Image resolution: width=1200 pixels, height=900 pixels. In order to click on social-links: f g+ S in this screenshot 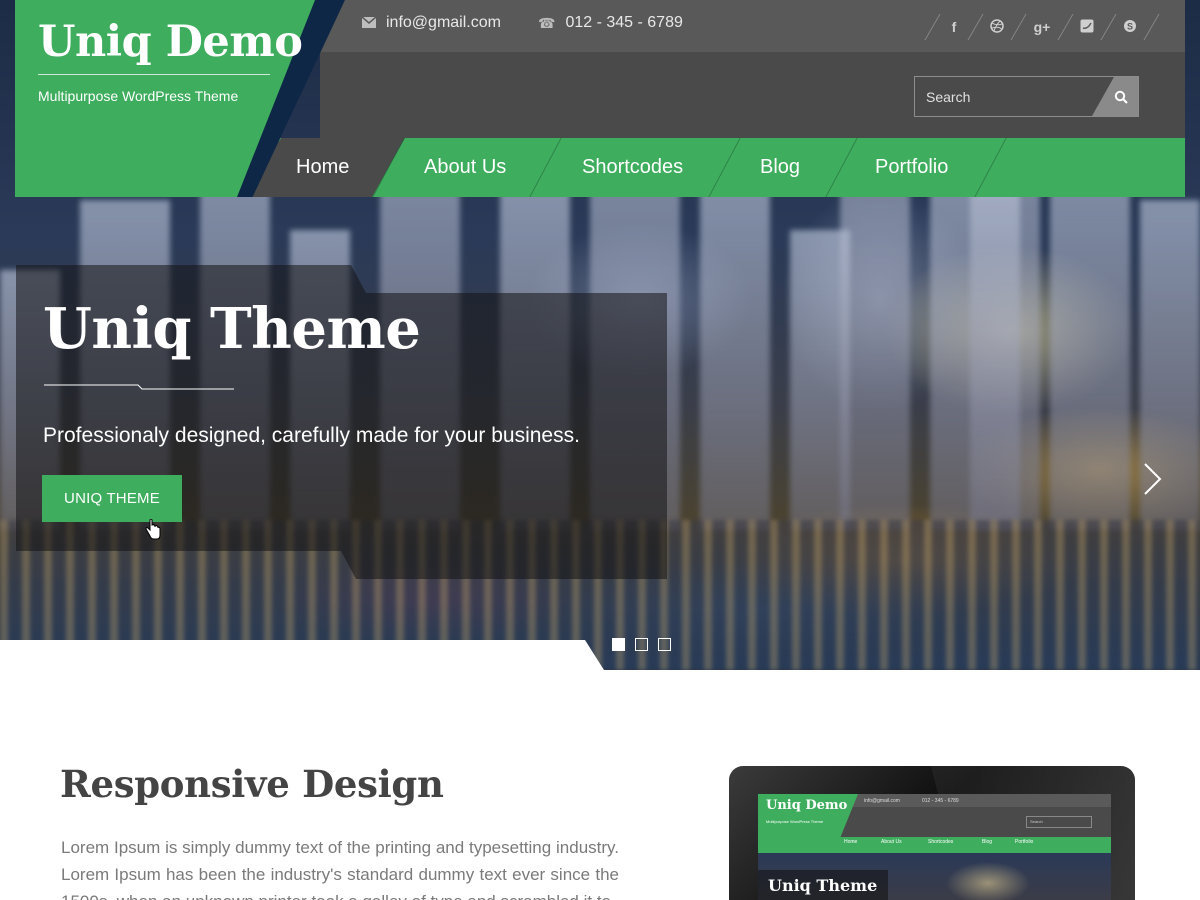, I will do `click(1042, 27)`.